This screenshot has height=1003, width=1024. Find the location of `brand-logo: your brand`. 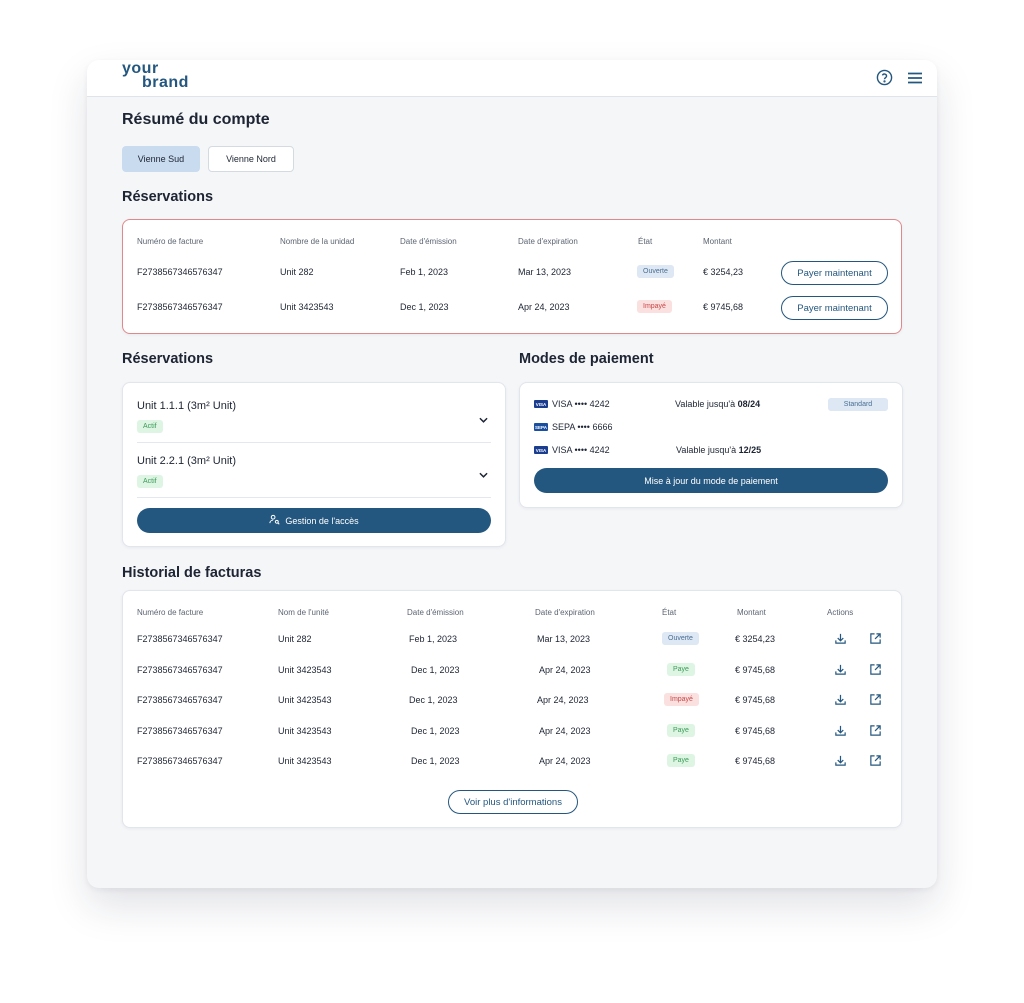

brand-logo: your brand is located at coordinates (155, 76).